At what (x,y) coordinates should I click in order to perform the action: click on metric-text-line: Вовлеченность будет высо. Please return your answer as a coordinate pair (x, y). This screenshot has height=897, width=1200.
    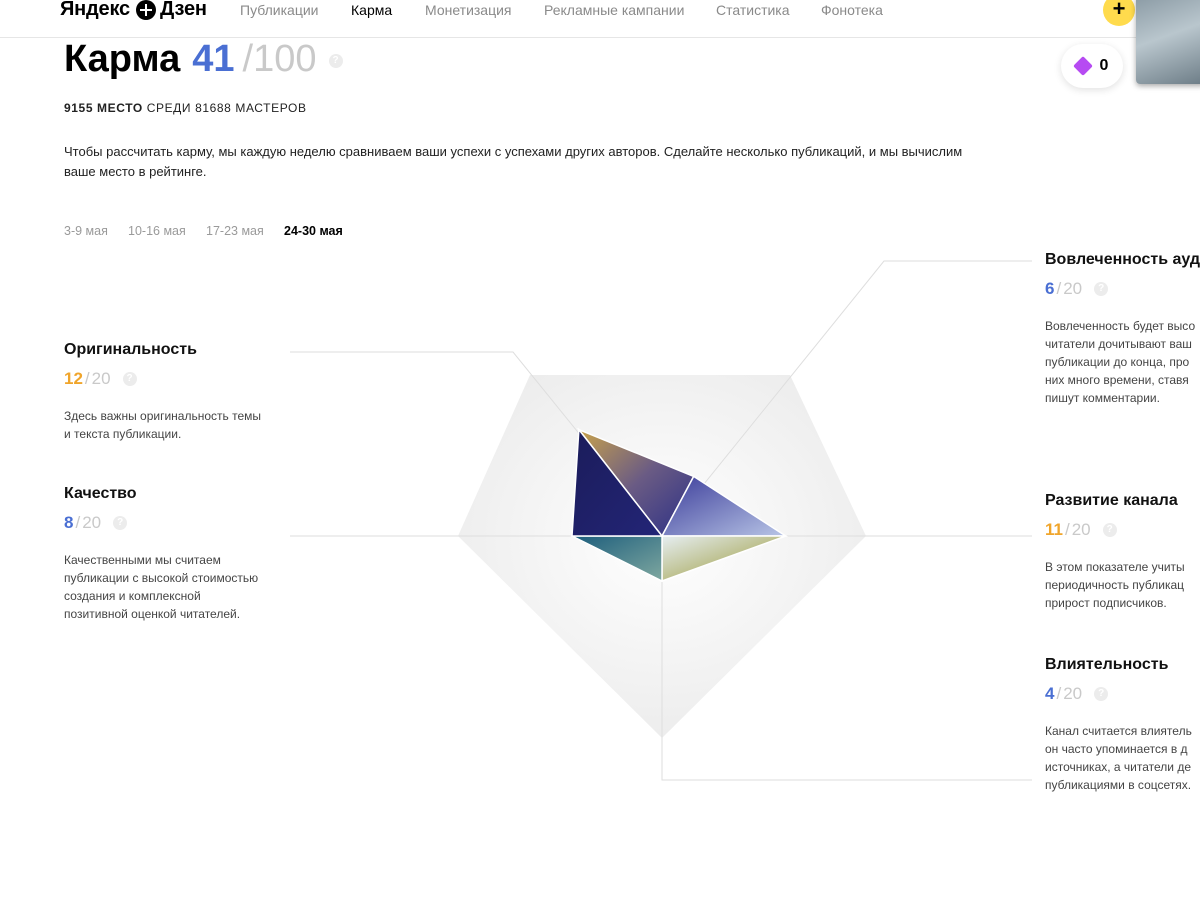
    Looking at the image, I should click on (1120, 326).